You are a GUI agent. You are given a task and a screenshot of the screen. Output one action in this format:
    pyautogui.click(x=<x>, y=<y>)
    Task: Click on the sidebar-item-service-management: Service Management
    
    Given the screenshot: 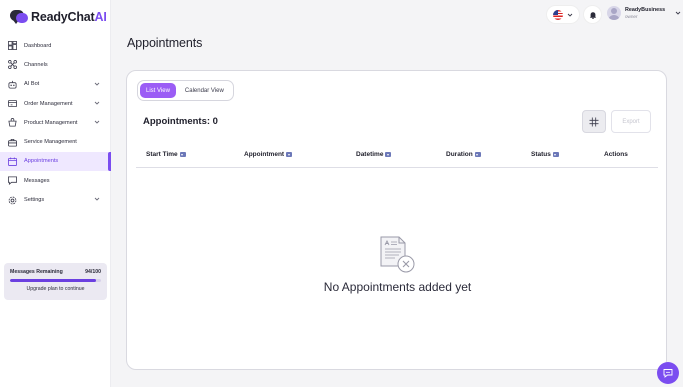 What is the action you would take?
    pyautogui.click(x=55, y=141)
    